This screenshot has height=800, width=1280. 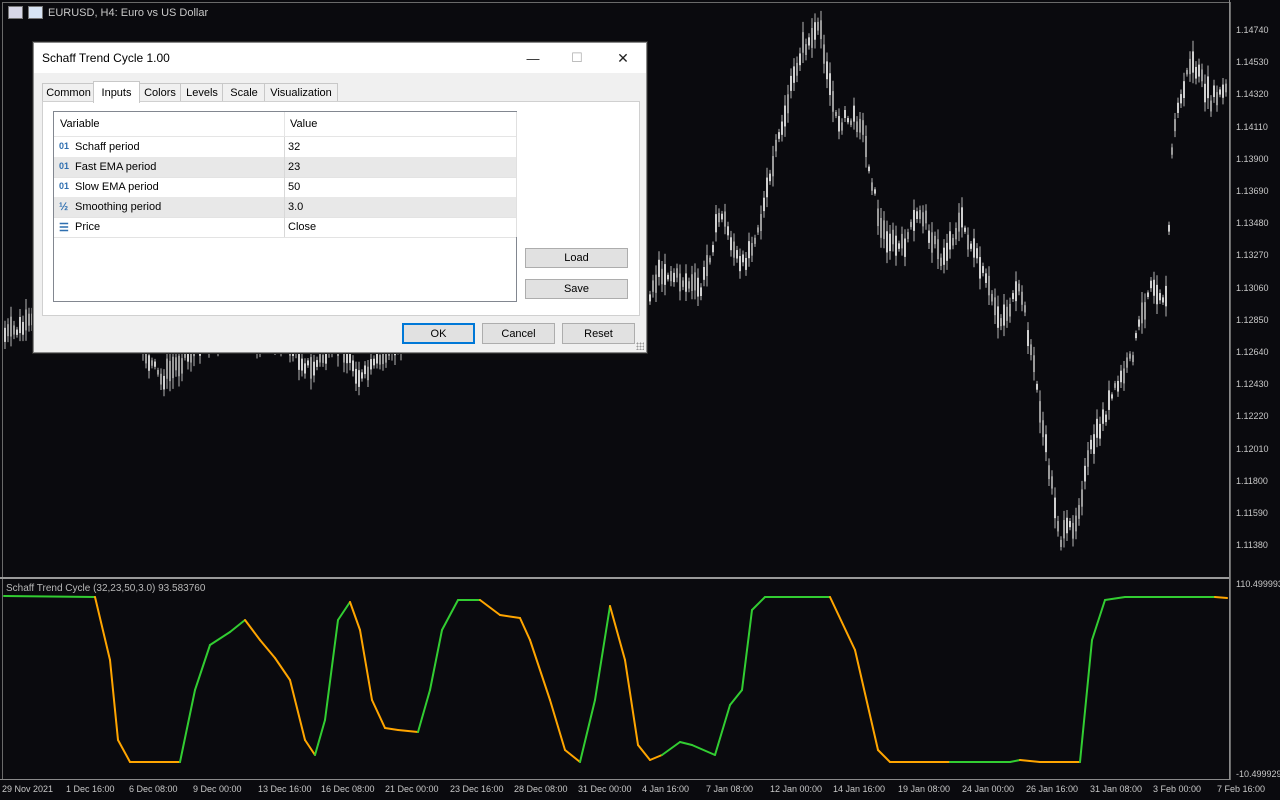 What do you see at coordinates (577, 58) in the screenshot?
I see `maximize-button: ☐` at bounding box center [577, 58].